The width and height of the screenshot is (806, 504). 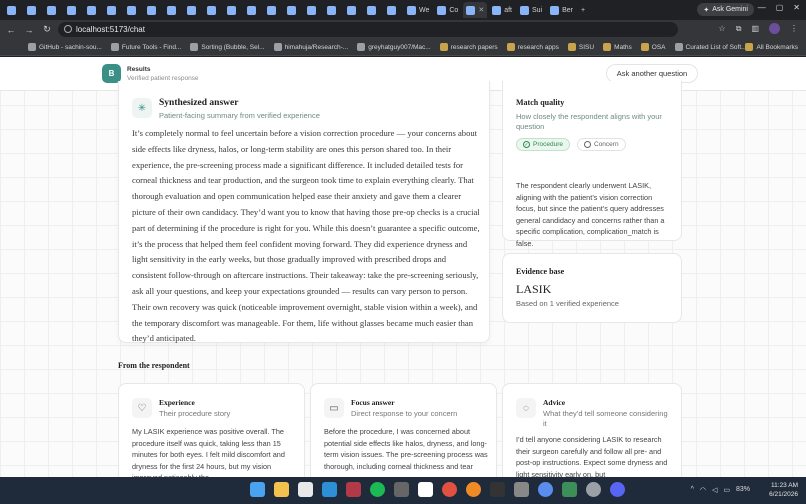 I want to click on tab-close-icon: ✕, so click(x=481, y=10).